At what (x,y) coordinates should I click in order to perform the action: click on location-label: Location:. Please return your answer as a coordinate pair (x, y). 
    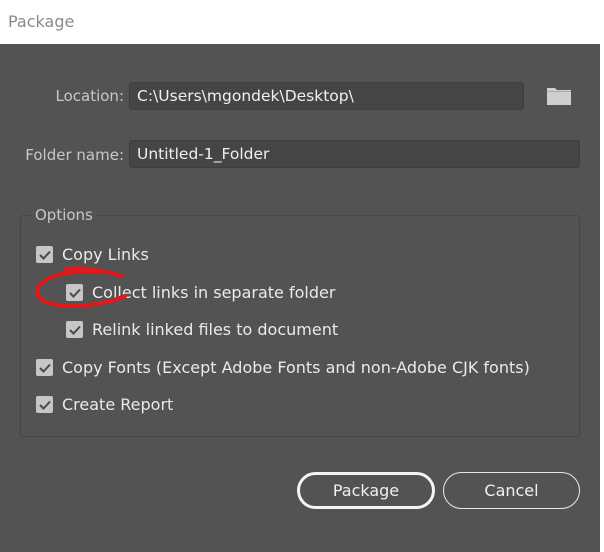
    Looking at the image, I should click on (90, 96).